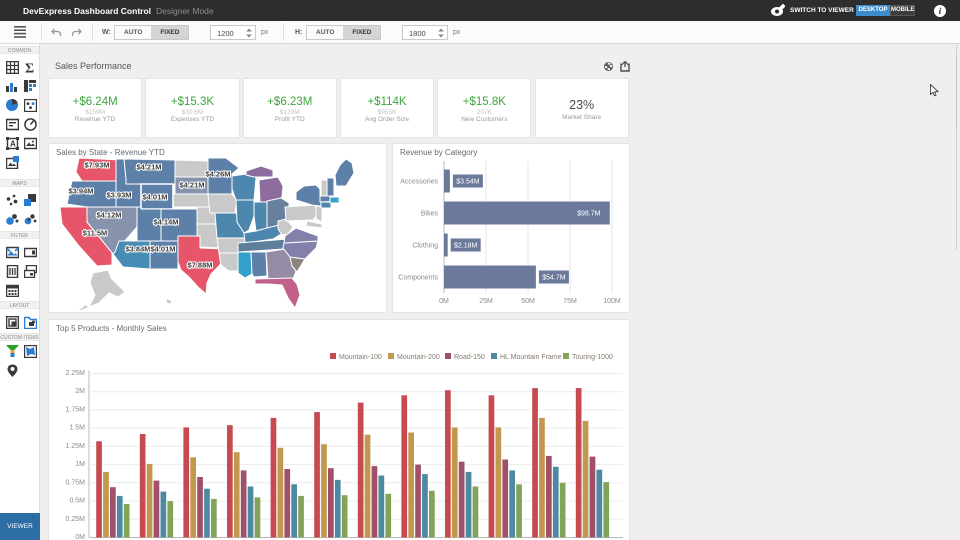 Image resolution: width=960 pixels, height=540 pixels. Describe the element at coordinates (77, 428) in the screenshot. I see `svg-text: 1.5M` at that location.